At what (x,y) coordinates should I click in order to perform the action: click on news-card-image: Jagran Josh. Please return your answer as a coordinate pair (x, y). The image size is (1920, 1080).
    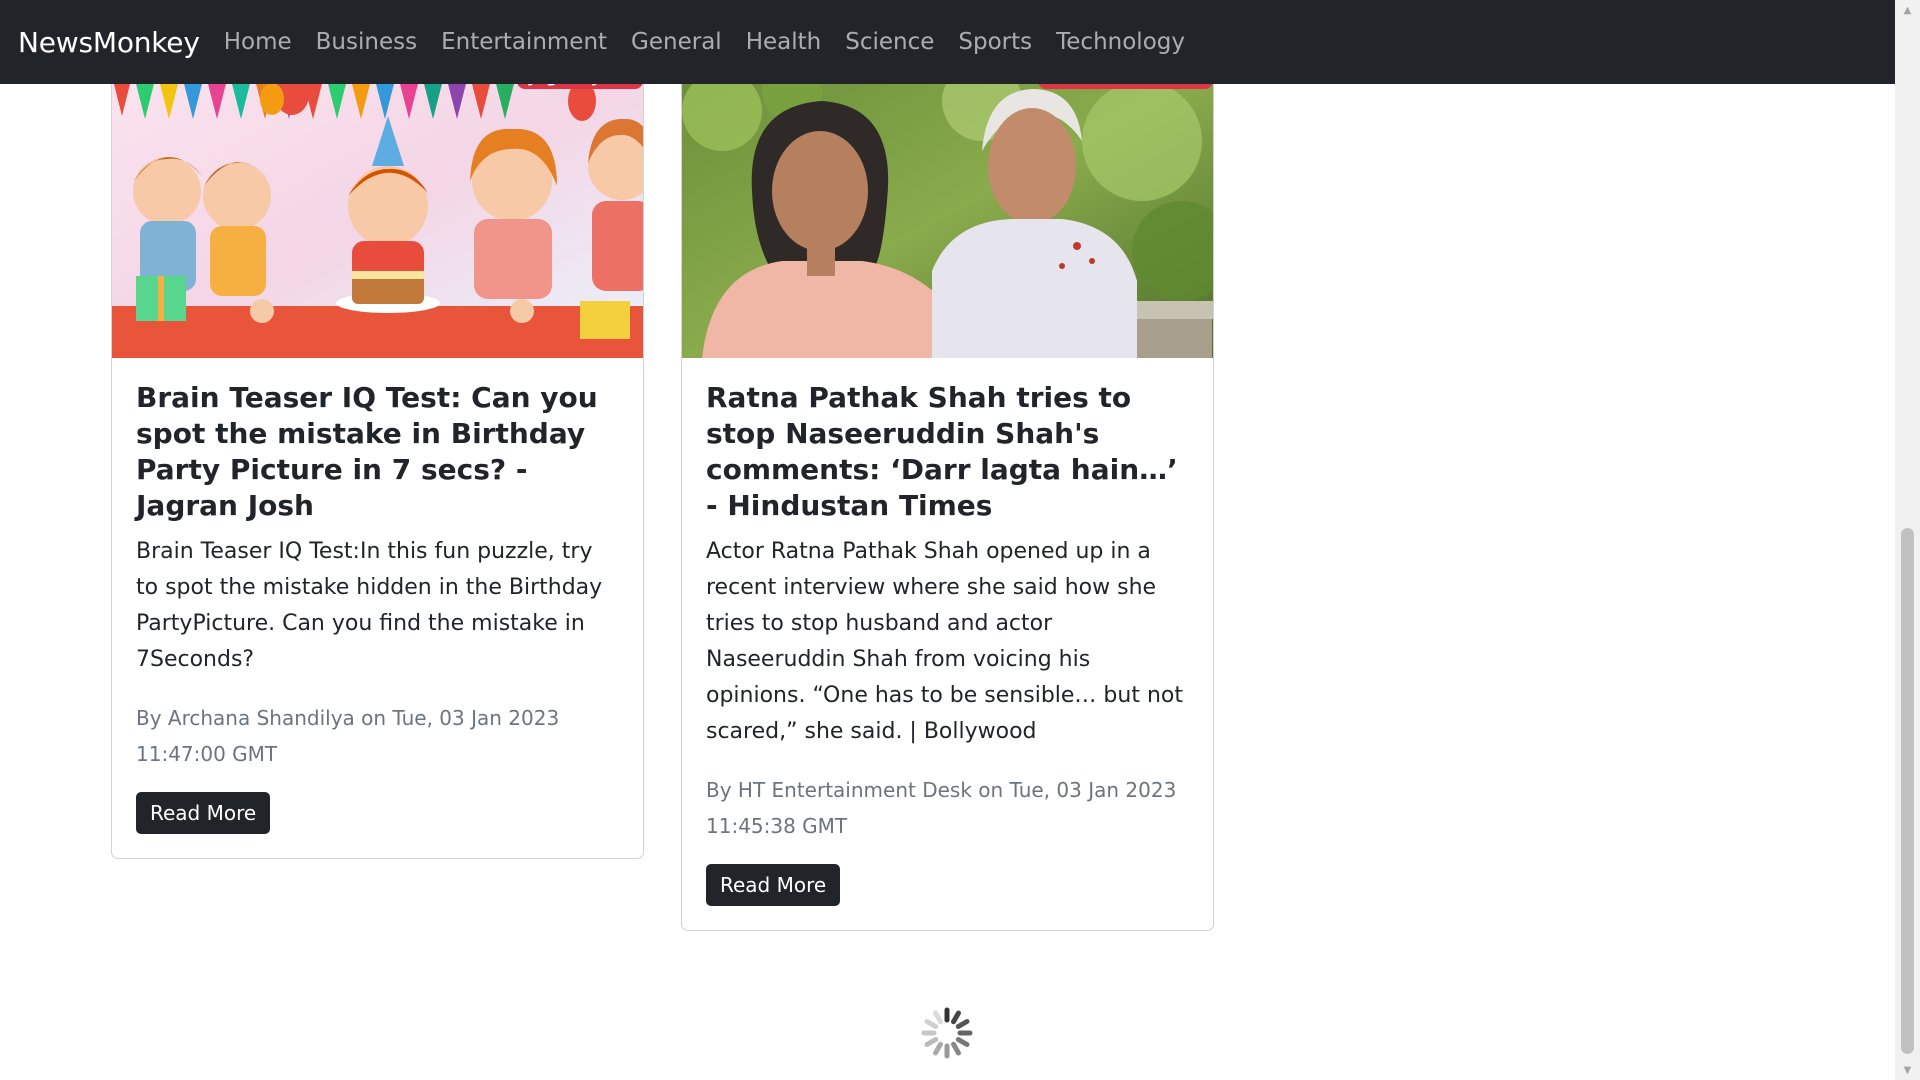
    Looking at the image, I should click on (377, 214).